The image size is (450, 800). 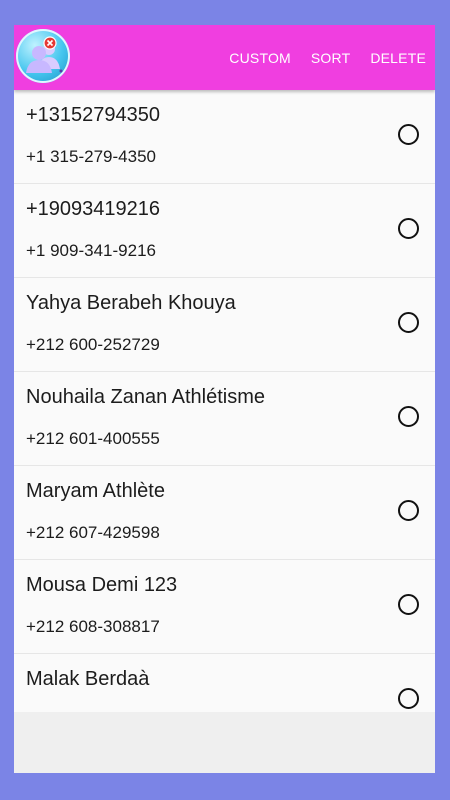 What do you see at coordinates (224, 231) in the screenshot?
I see `list-item: +19093419216 +1 909-341-9216` at bounding box center [224, 231].